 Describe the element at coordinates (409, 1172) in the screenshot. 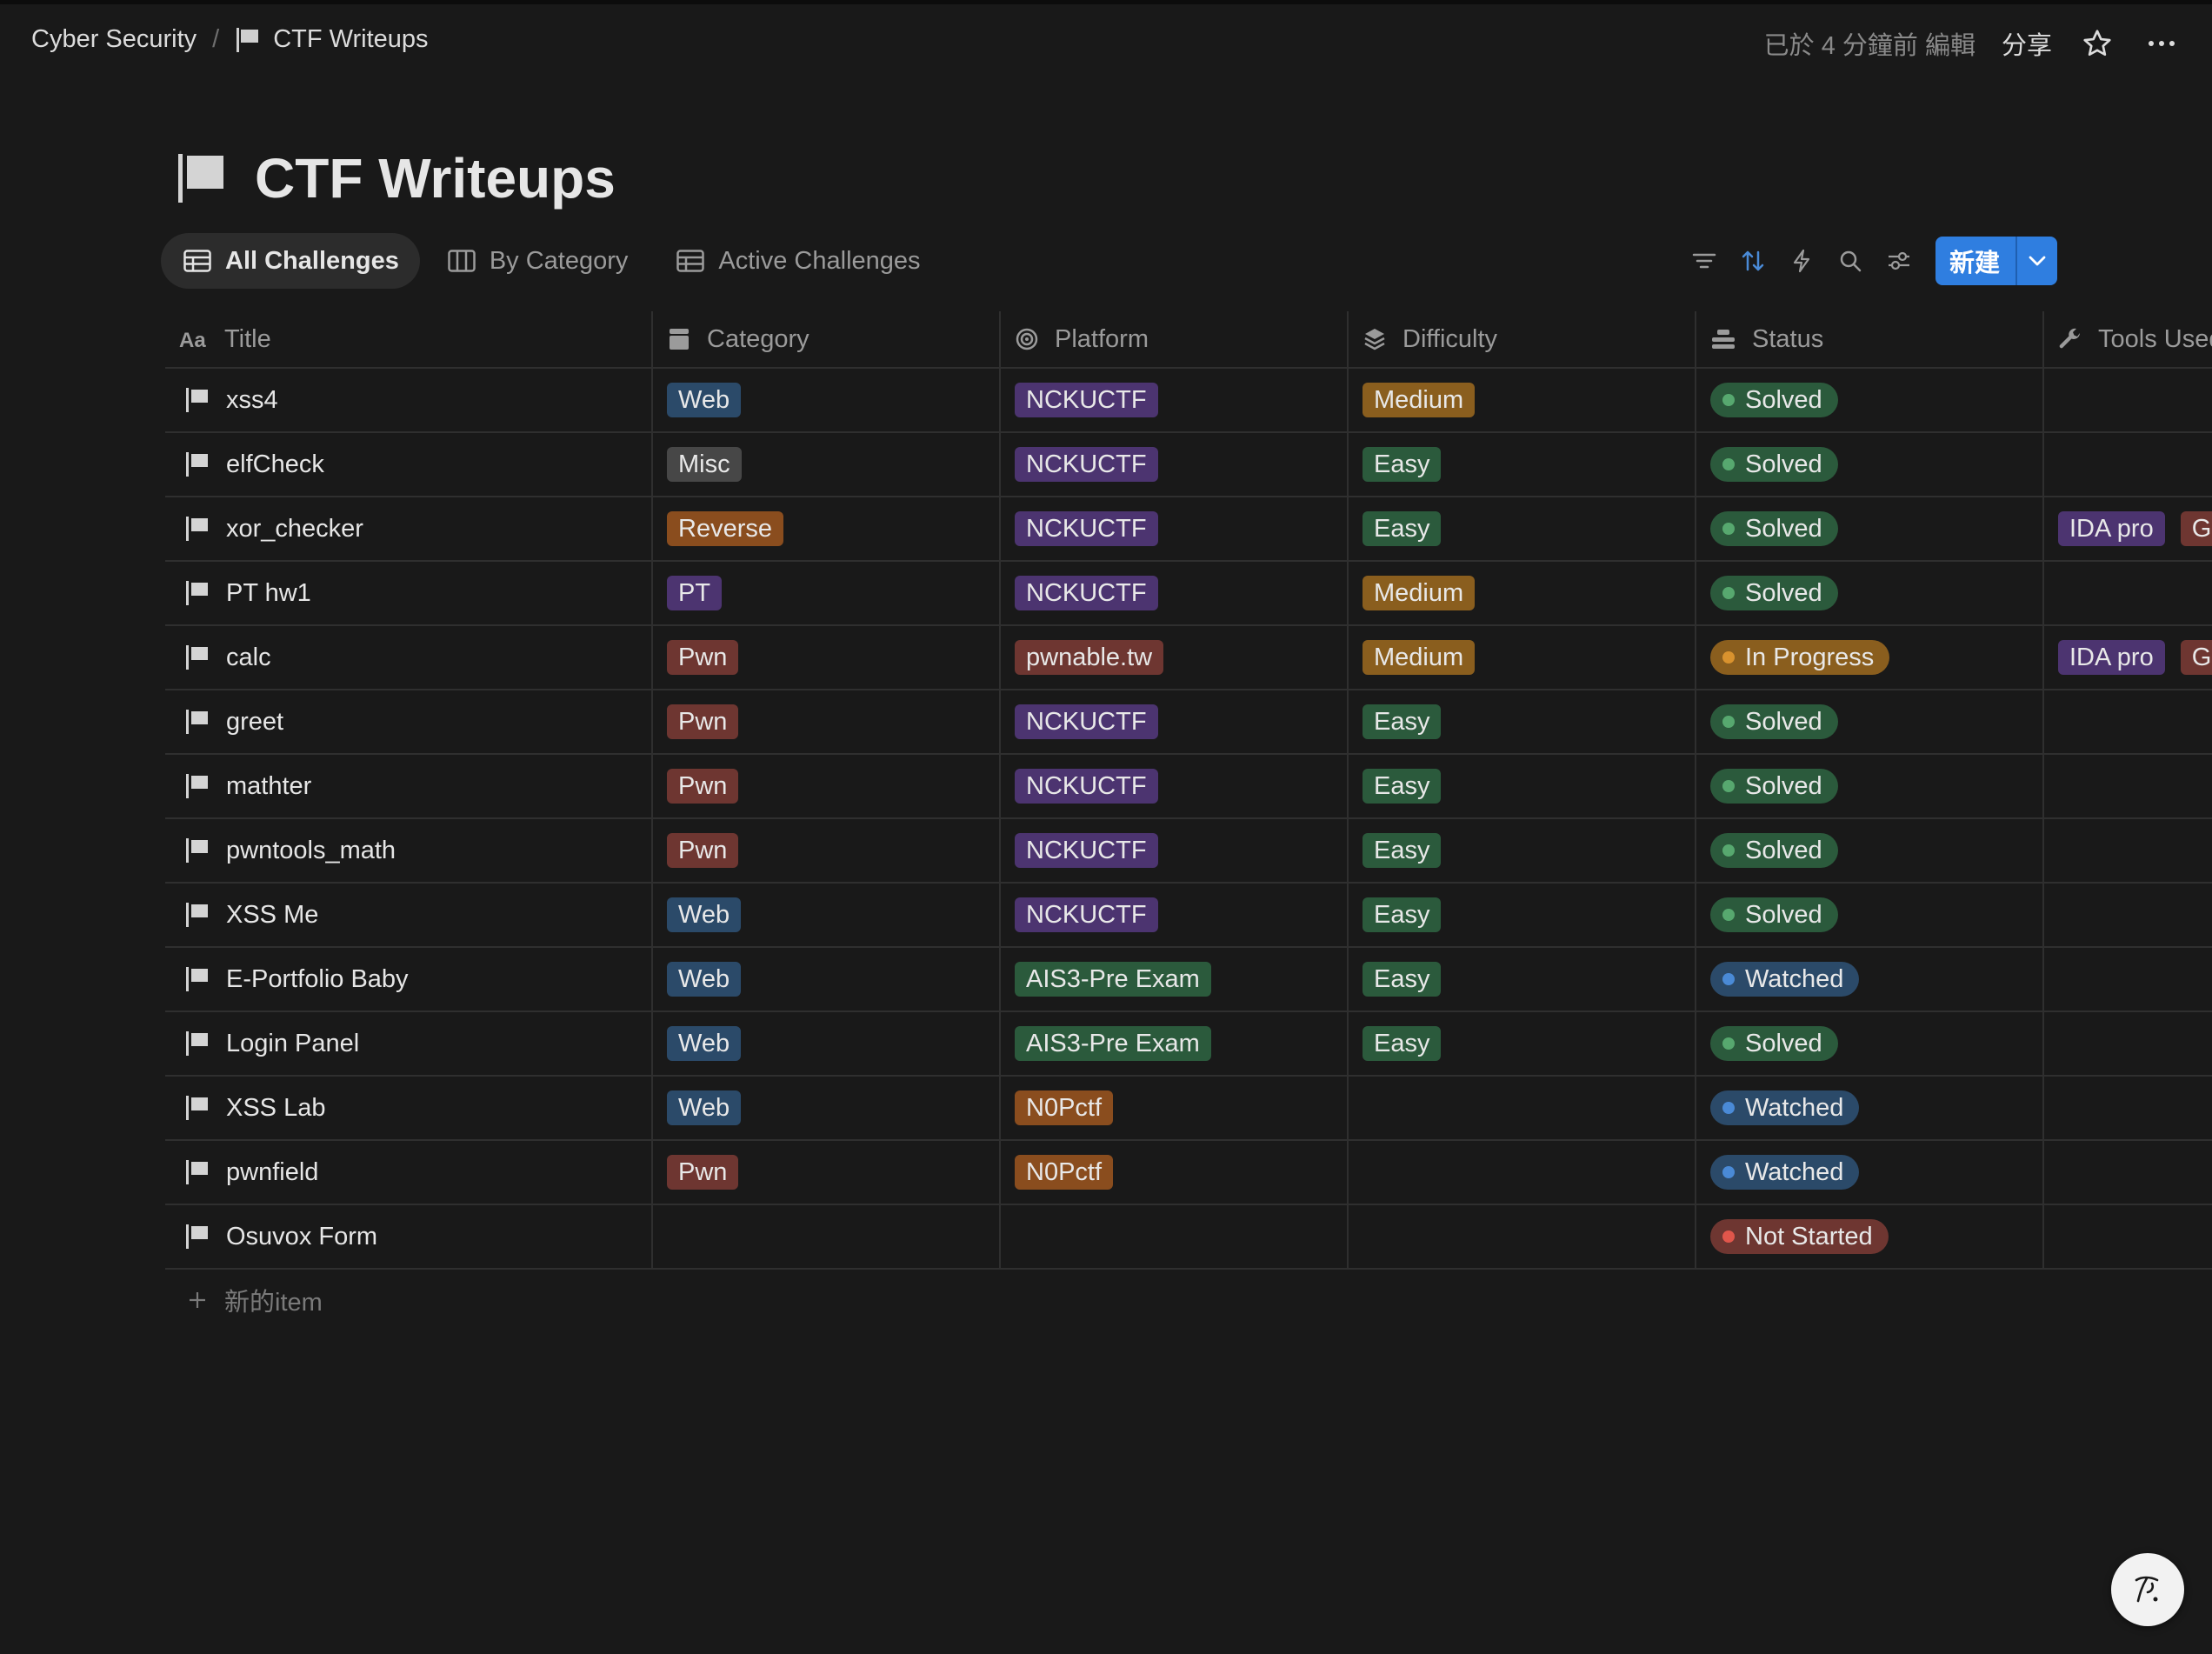

I see `cell-title: pwnfield` at that location.